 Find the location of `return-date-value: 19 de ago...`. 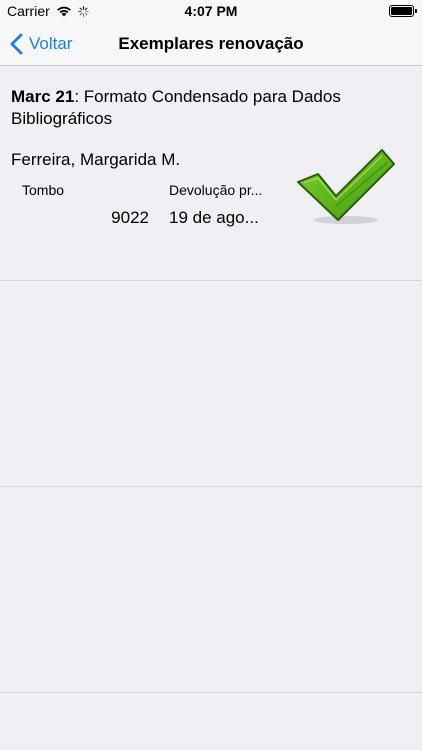

return-date-value: 19 de ago... is located at coordinates (214, 217).